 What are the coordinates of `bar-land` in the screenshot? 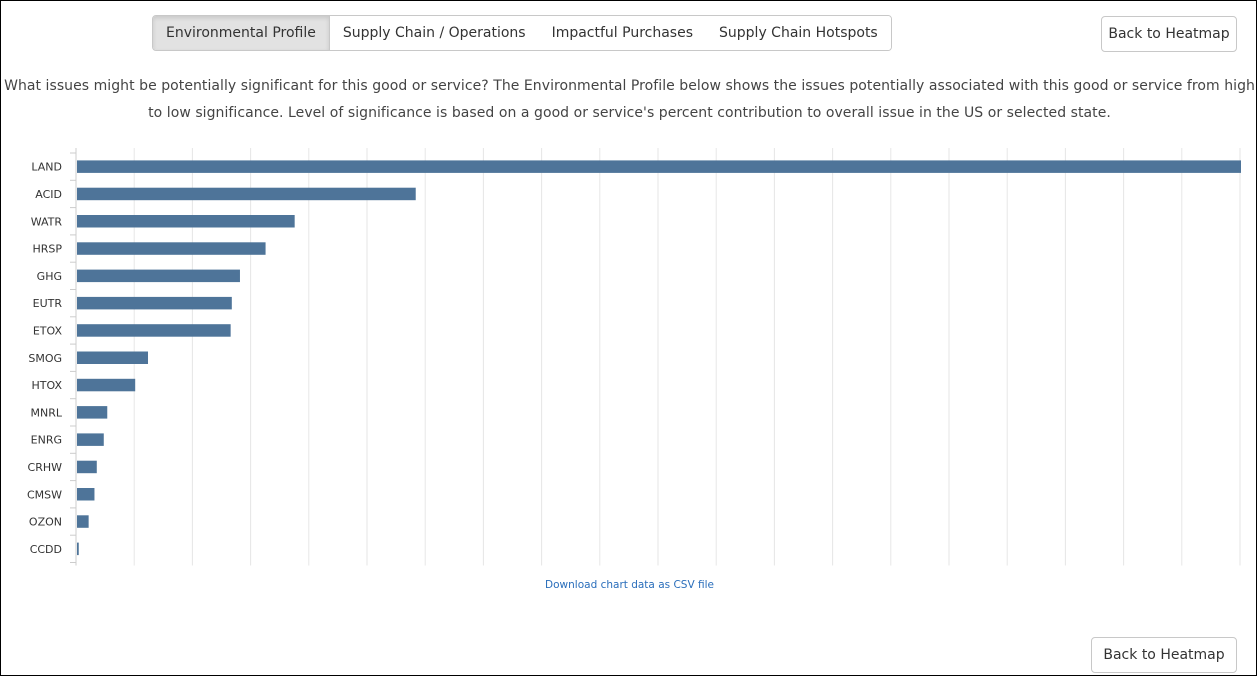 It's located at (659, 166).